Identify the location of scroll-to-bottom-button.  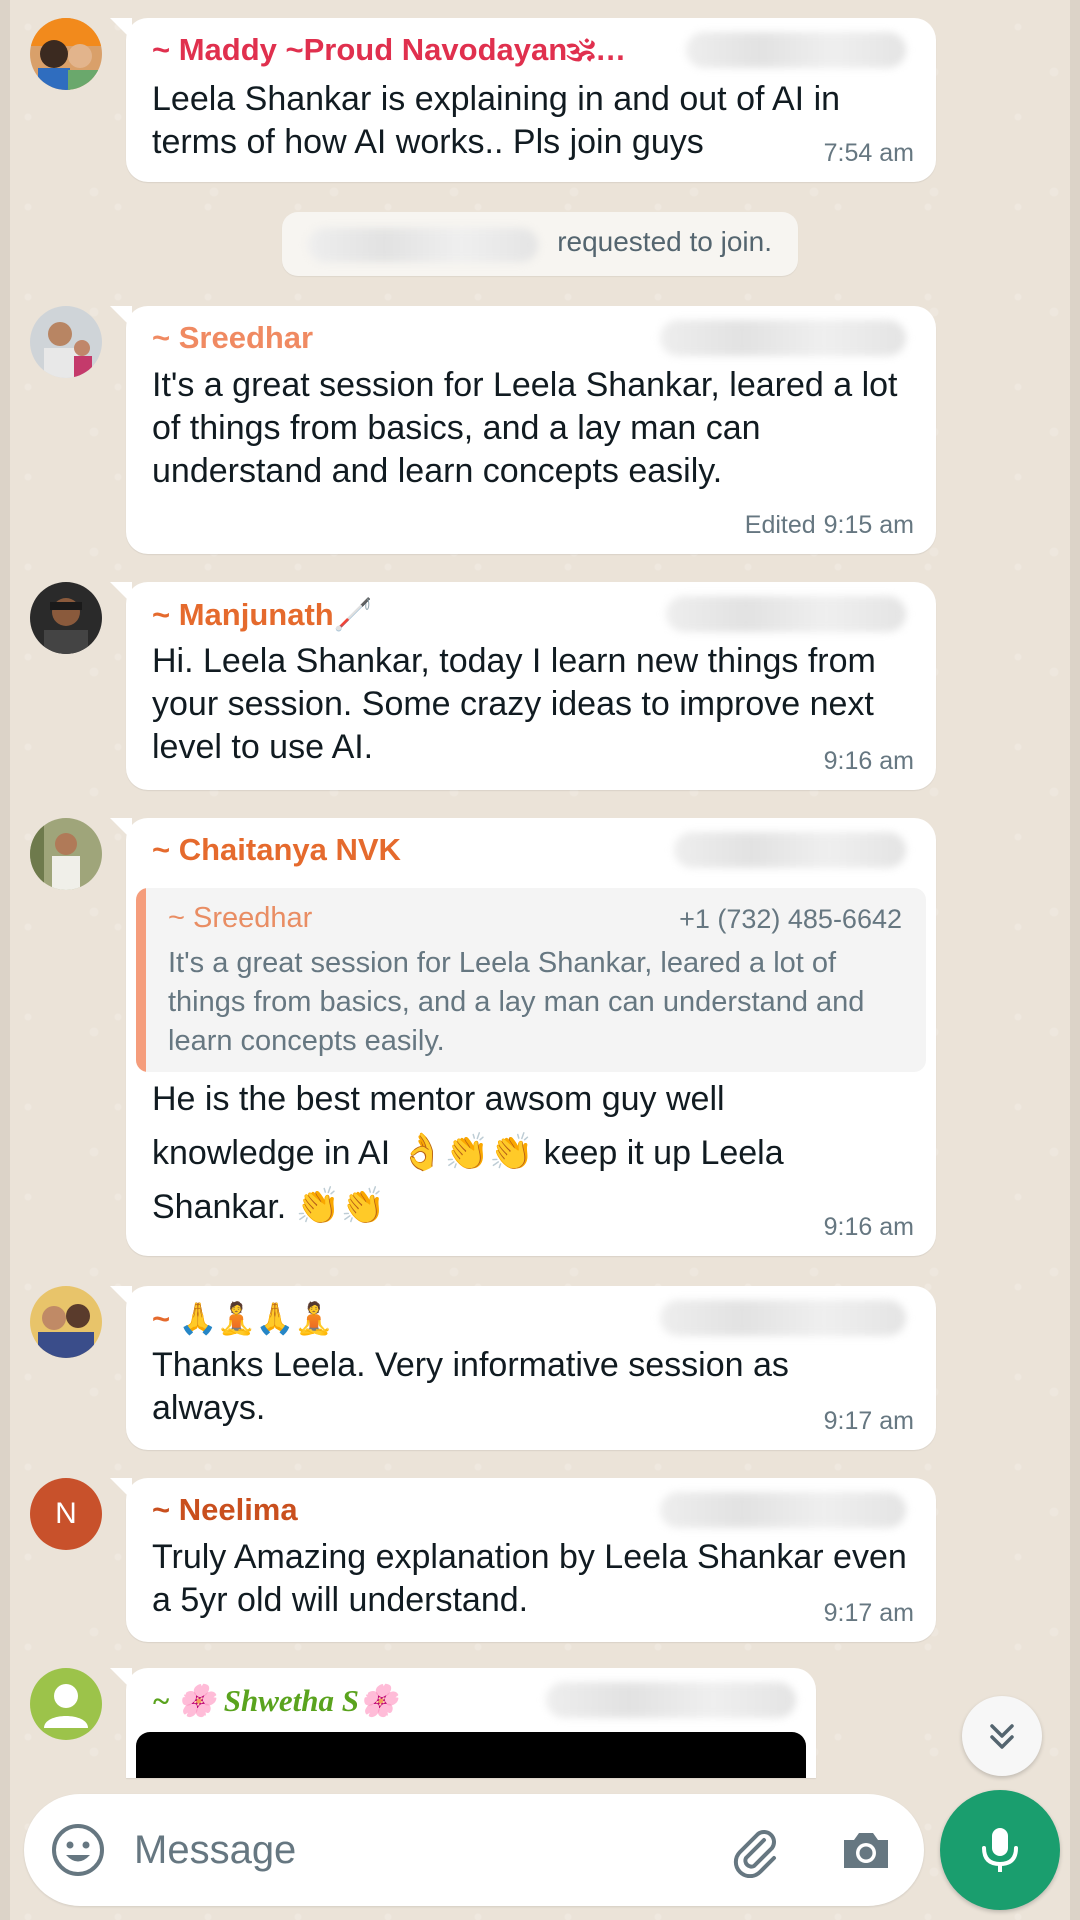
(1002, 1736).